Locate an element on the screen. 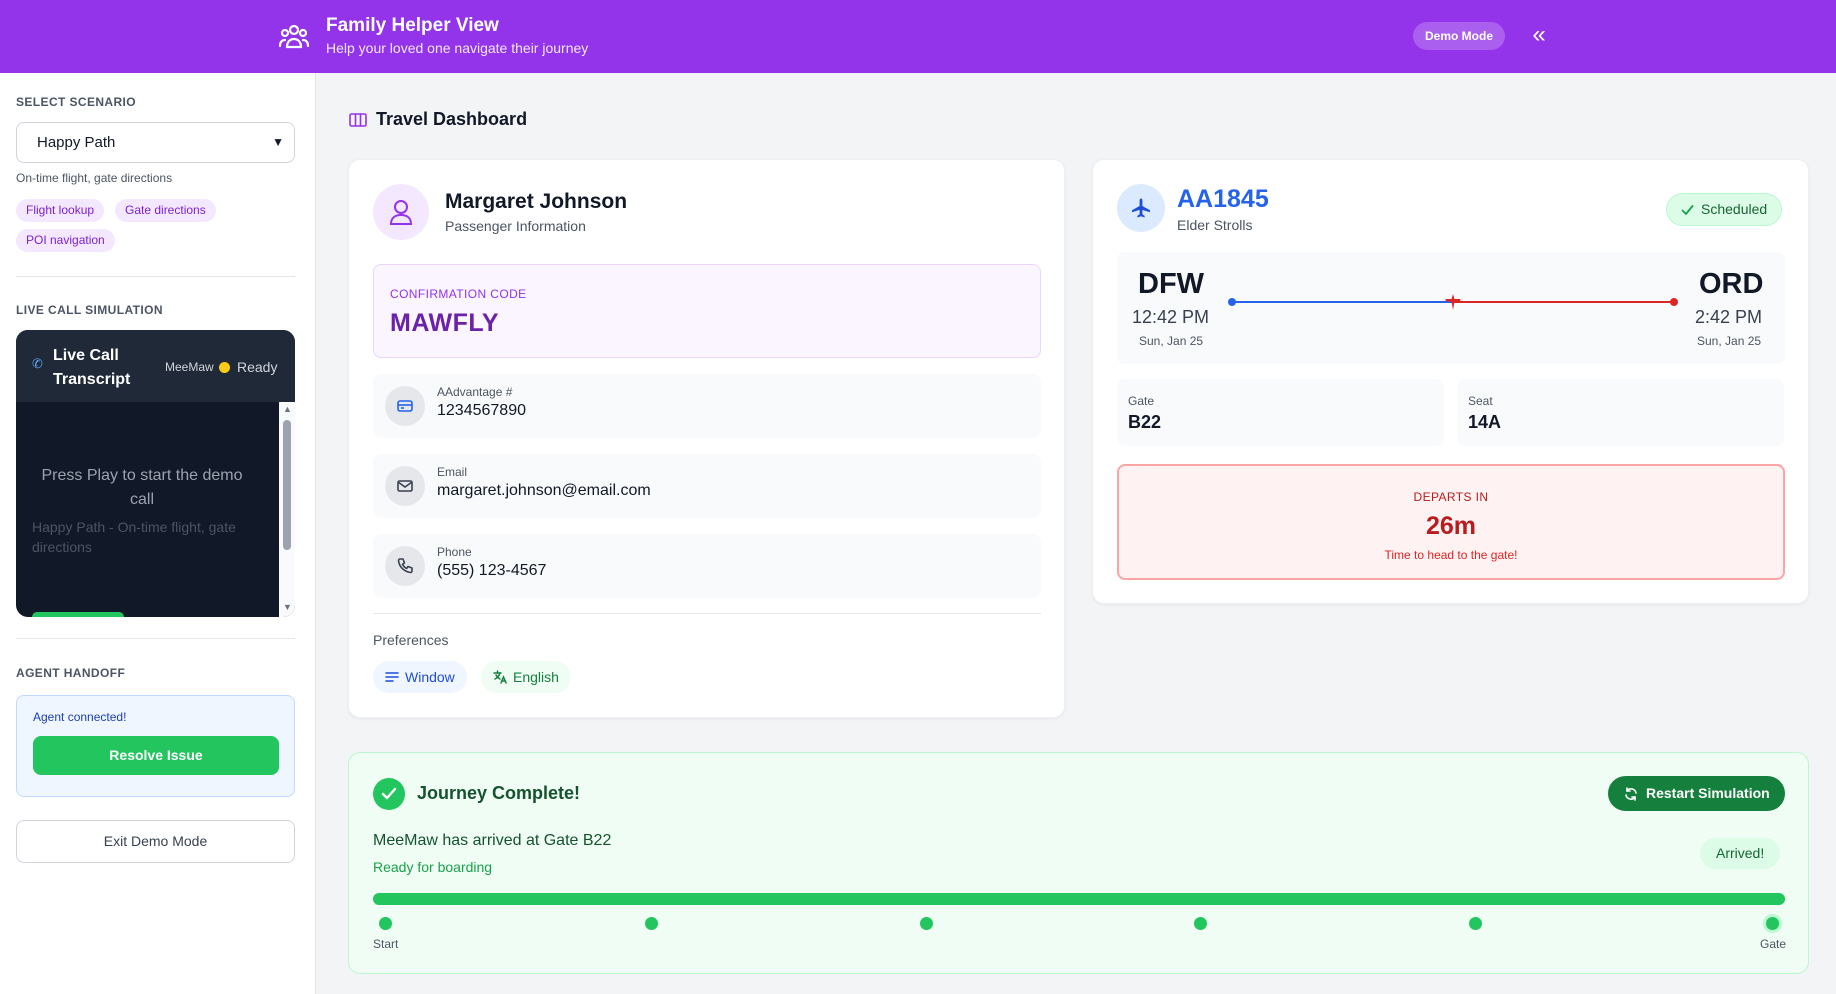 The height and width of the screenshot is (994, 1836). avatar is located at coordinates (401, 212).